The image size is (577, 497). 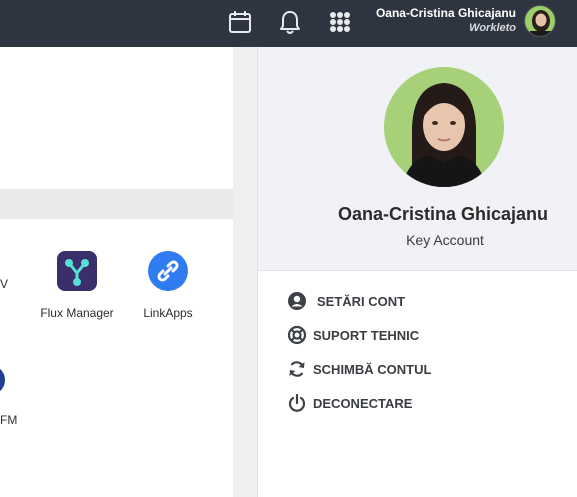 What do you see at coordinates (77, 313) in the screenshot?
I see `app-label: Flux Manager` at bounding box center [77, 313].